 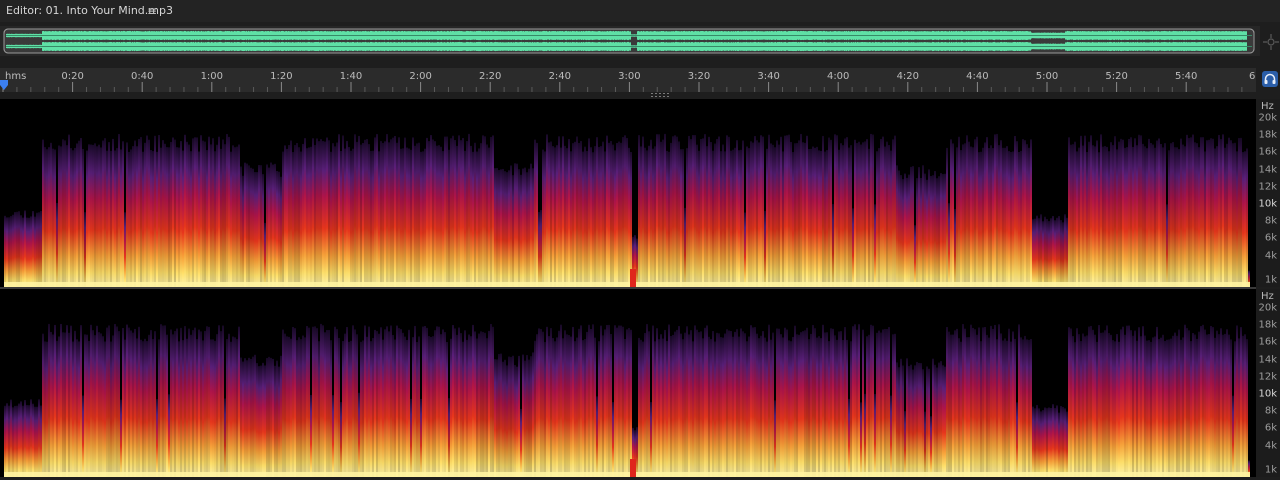 I want to click on time-label: 2:00, so click(x=420, y=76).